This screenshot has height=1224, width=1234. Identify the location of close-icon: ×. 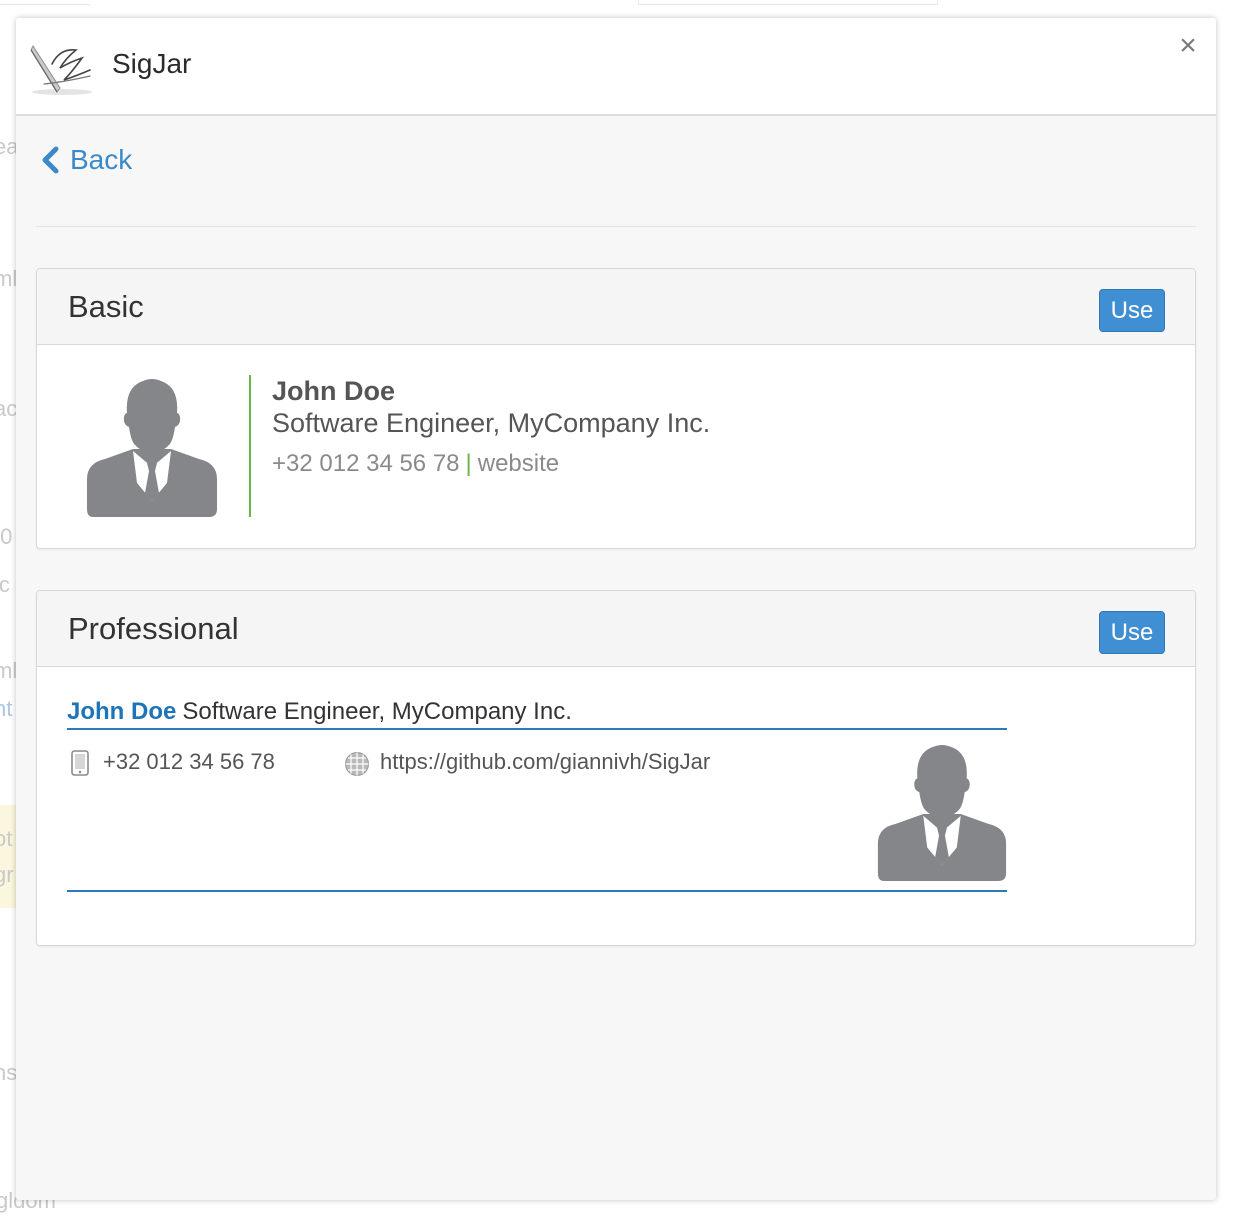
(1188, 45).